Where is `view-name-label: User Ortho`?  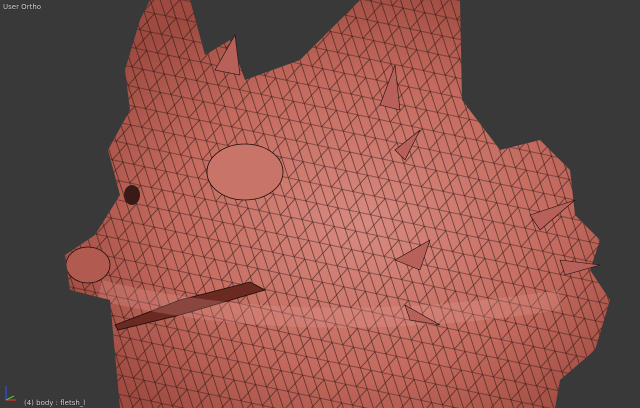
view-name-label: User Ortho is located at coordinates (22, 7).